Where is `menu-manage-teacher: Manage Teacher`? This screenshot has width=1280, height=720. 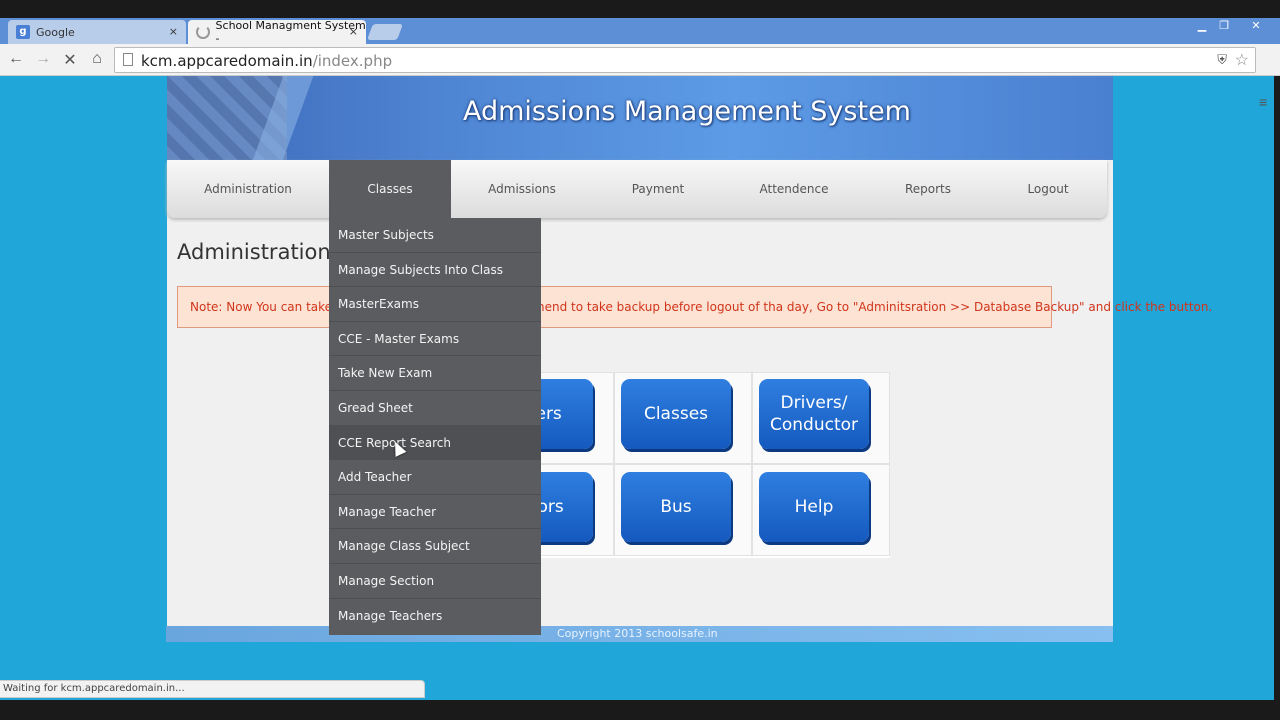 menu-manage-teacher: Manage Teacher is located at coordinates (435, 512).